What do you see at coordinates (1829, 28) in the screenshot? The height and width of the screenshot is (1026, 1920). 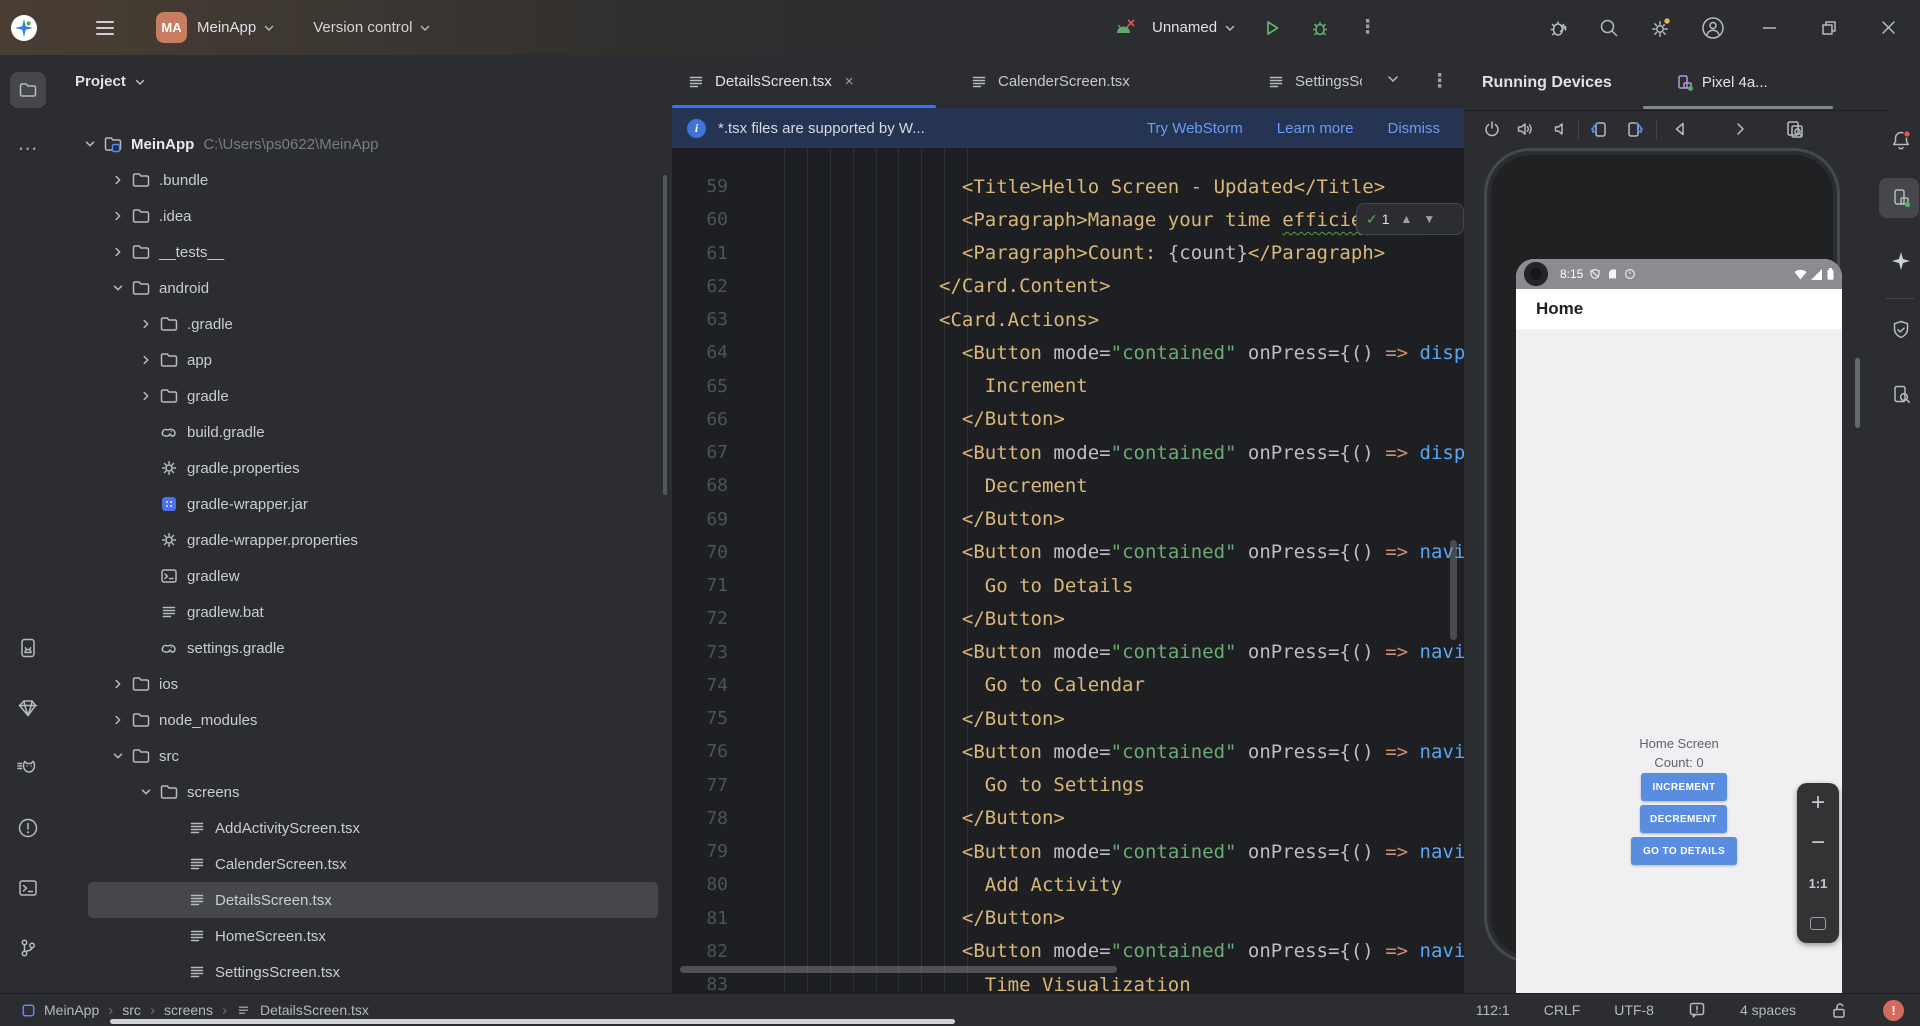 I see `restore-window-button` at bounding box center [1829, 28].